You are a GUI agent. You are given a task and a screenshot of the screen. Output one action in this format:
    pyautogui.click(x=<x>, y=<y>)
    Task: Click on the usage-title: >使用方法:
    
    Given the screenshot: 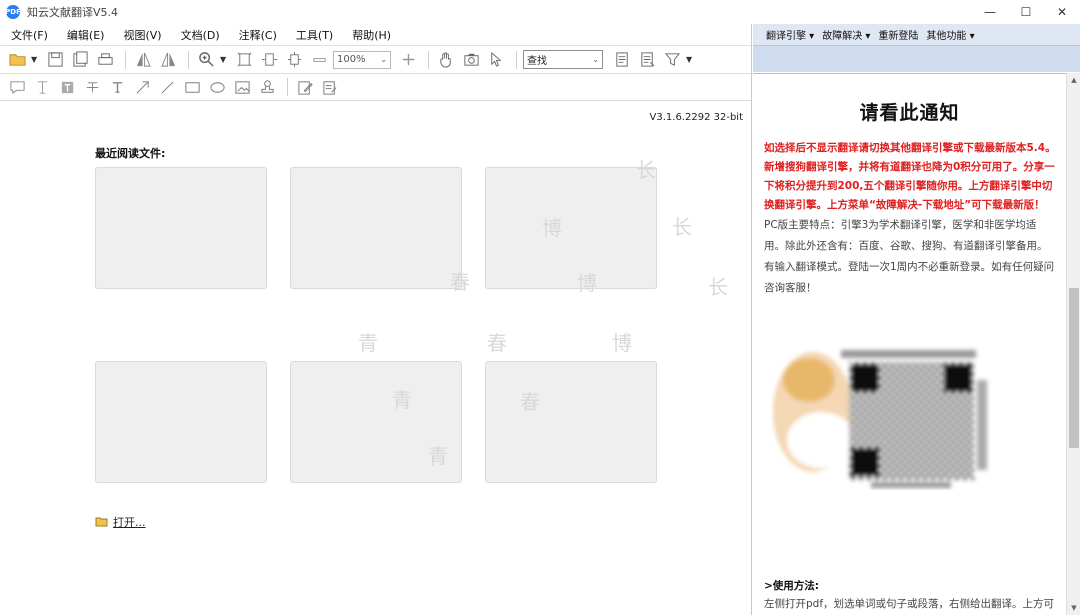 What is the action you would take?
    pyautogui.click(x=791, y=586)
    